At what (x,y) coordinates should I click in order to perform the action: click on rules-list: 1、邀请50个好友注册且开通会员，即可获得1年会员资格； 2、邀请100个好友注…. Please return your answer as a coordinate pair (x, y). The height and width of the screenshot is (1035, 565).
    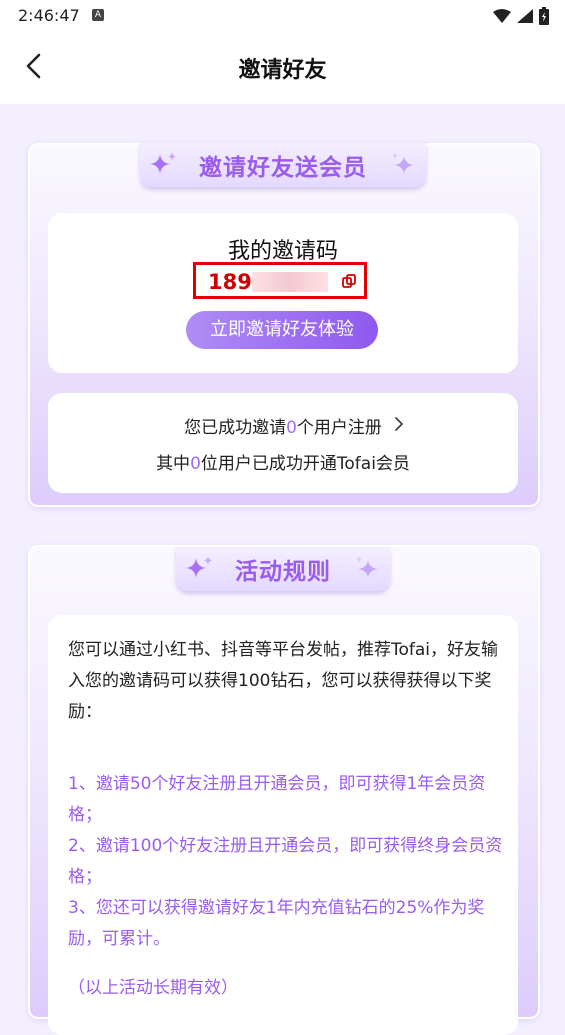
    Looking at the image, I should click on (288, 862).